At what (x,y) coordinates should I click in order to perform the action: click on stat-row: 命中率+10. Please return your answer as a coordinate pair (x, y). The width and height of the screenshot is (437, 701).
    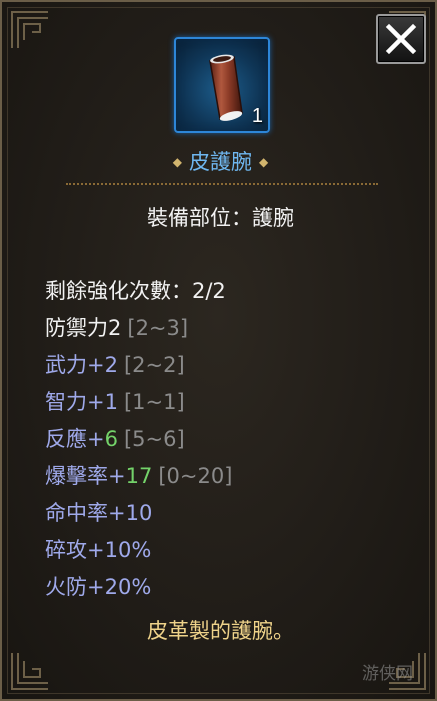
    Looking at the image, I should click on (138, 515).